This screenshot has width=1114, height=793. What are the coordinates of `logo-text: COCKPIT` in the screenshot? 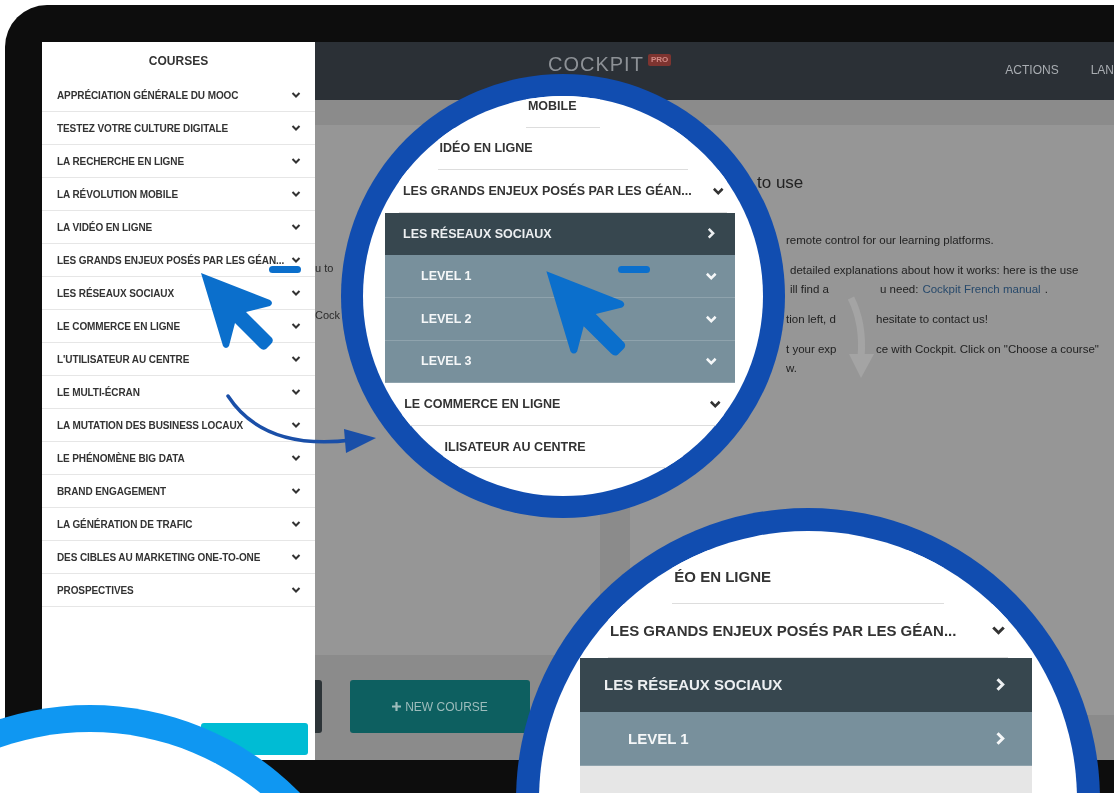 It's located at (596, 64).